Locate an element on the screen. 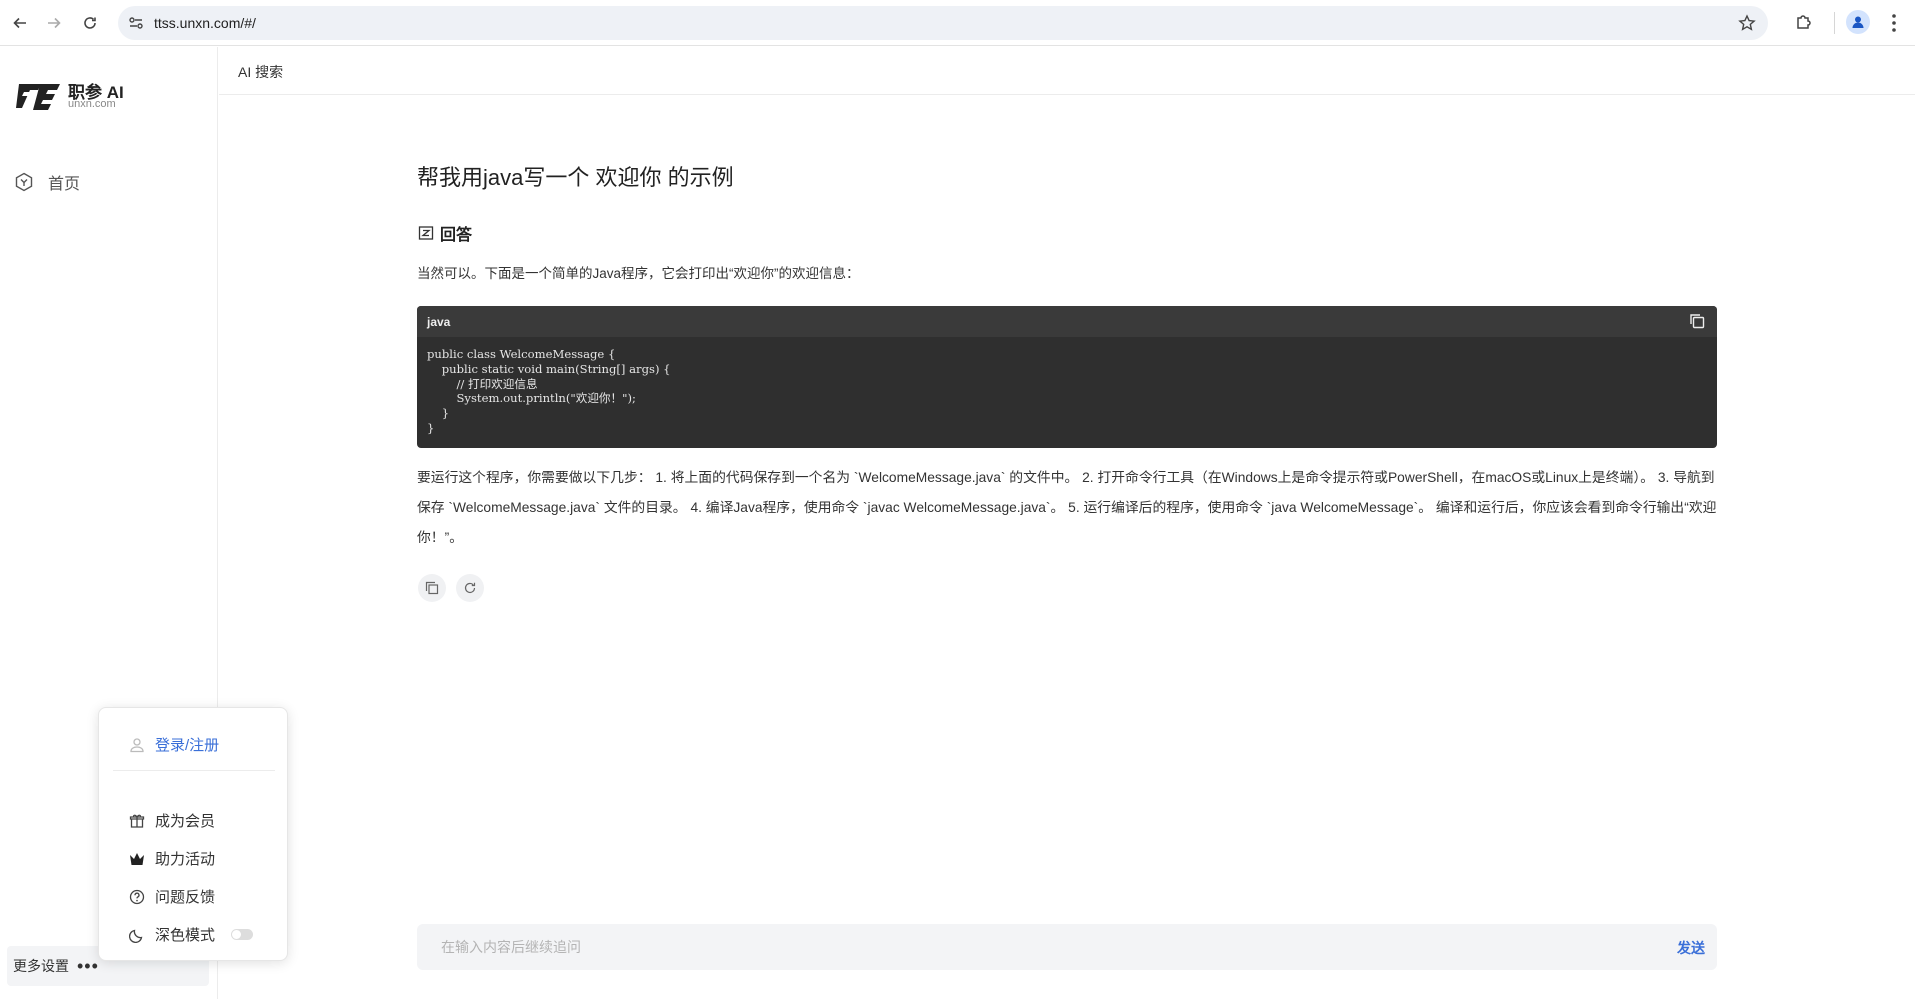 The width and height of the screenshot is (1915, 999). arrow-right-icon is located at coordinates (54, 23).